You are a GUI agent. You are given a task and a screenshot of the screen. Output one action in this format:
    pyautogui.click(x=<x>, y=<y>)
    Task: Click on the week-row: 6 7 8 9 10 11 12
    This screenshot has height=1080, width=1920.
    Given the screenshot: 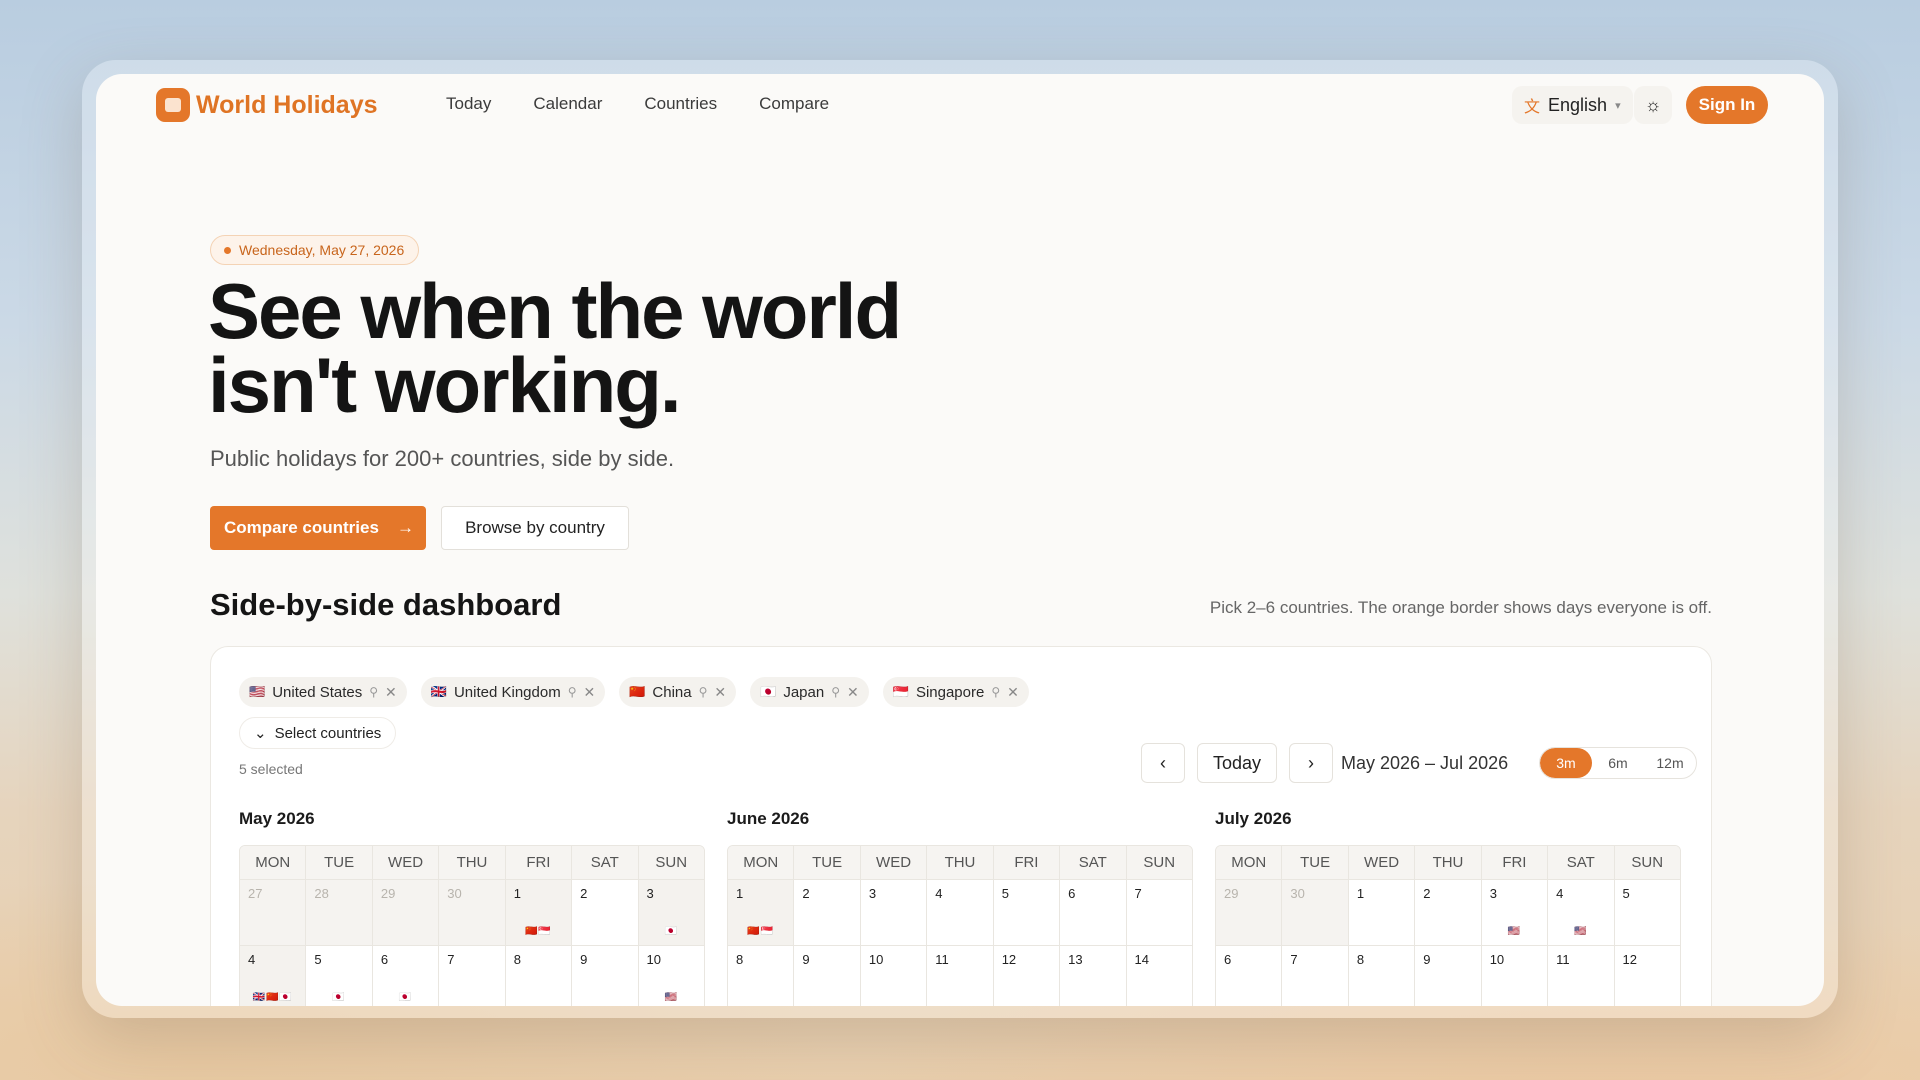 What is the action you would take?
    pyautogui.click(x=1448, y=975)
    